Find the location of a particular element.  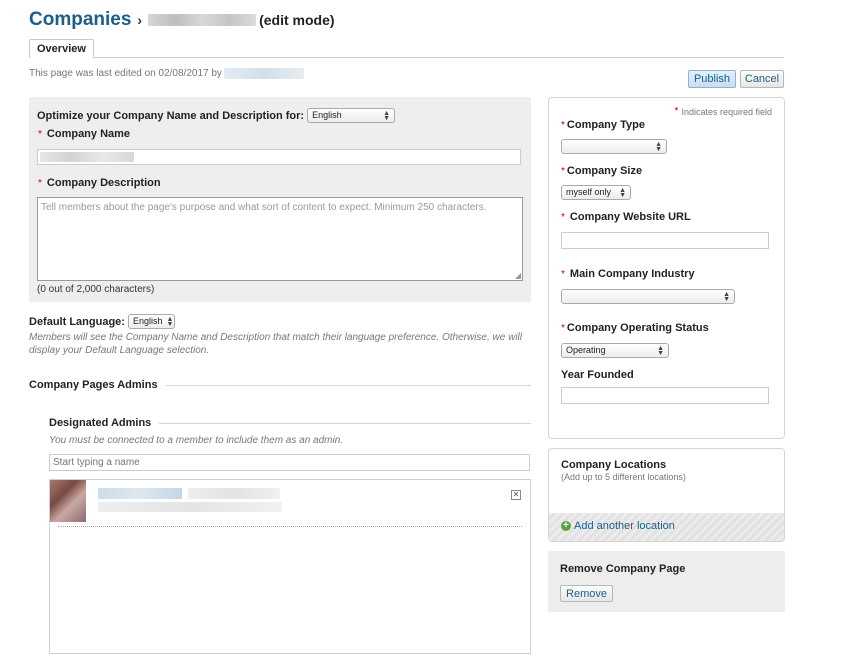

locations-footer: + Add another location is located at coordinates (666, 527).